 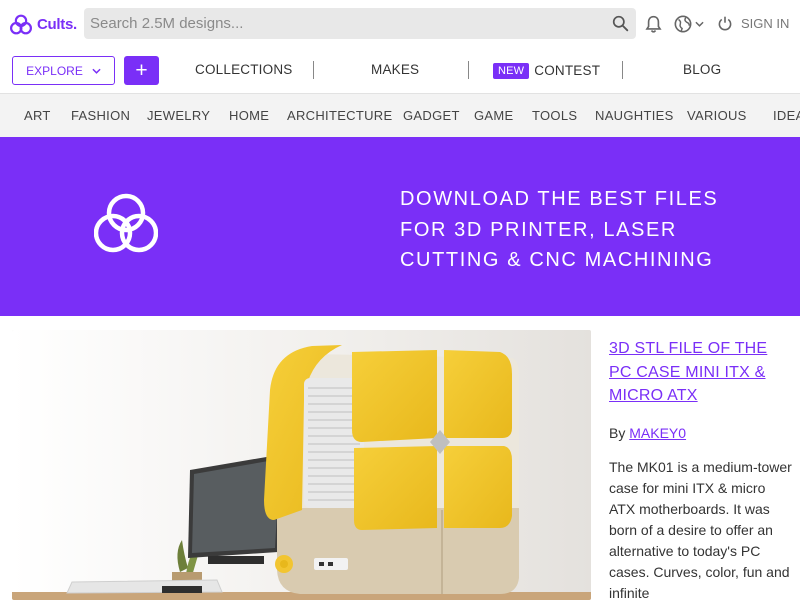 I want to click on search-bar, so click(x=360, y=23).